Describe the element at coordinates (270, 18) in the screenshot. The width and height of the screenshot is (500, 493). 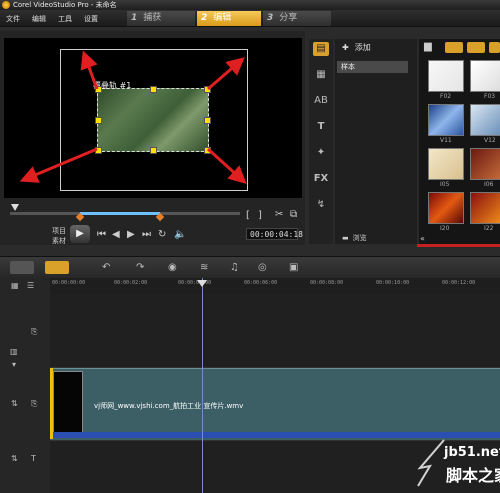
I see `tab-share-num: 3` at that location.